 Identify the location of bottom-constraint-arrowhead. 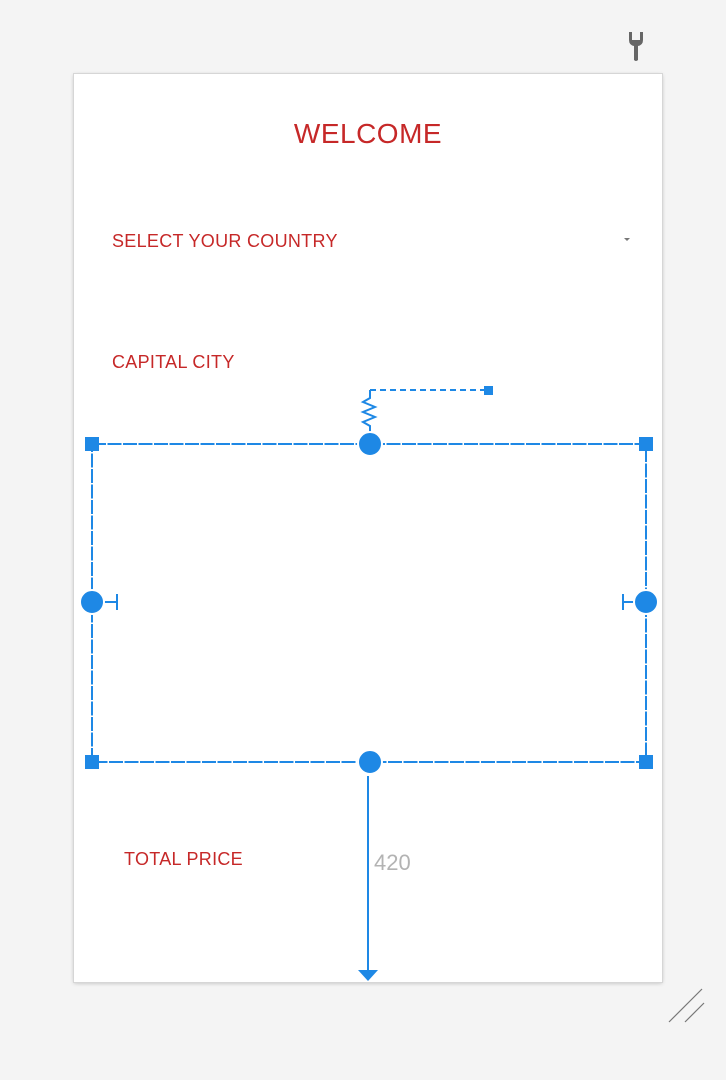
(368, 975).